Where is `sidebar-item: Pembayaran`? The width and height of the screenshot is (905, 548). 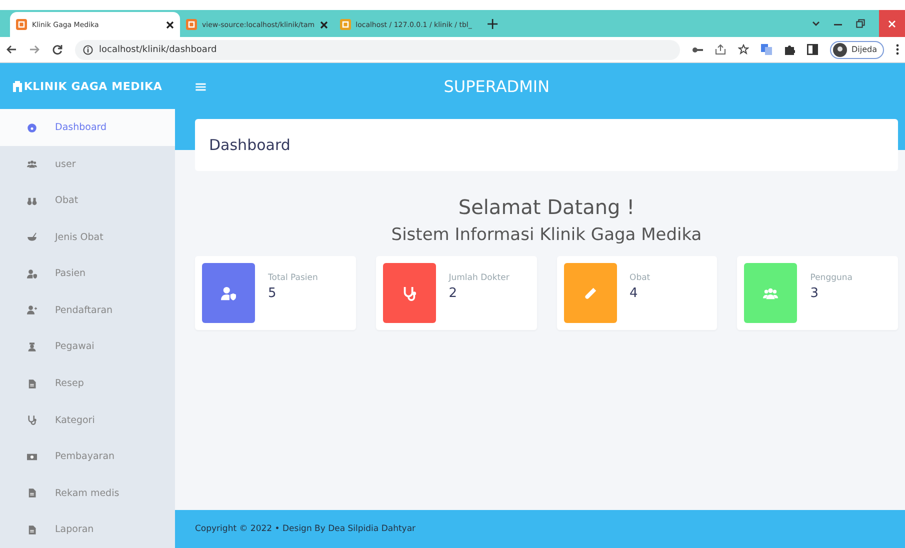
sidebar-item: Pembayaran is located at coordinates (87, 456).